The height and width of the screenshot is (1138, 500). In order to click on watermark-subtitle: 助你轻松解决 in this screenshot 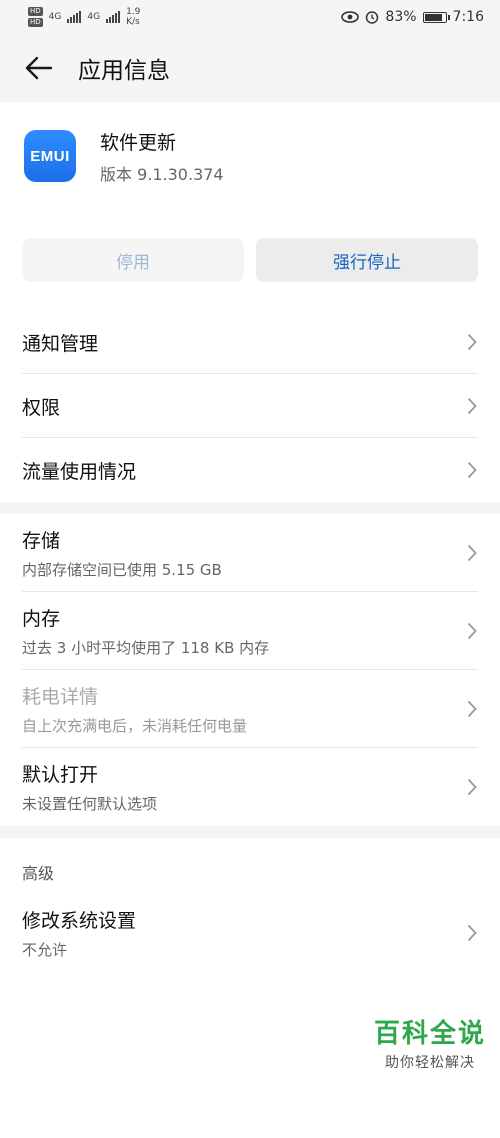, I will do `click(430, 1062)`.